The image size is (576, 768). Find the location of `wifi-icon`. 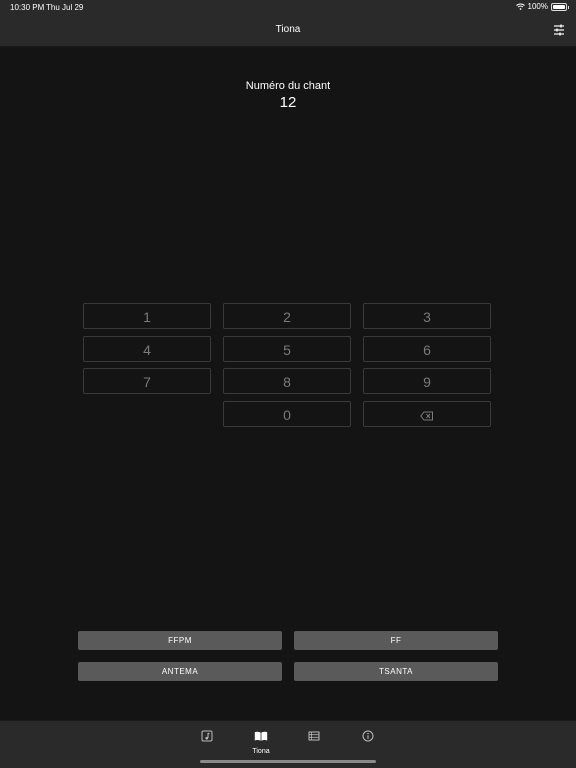

wifi-icon is located at coordinates (520, 6).